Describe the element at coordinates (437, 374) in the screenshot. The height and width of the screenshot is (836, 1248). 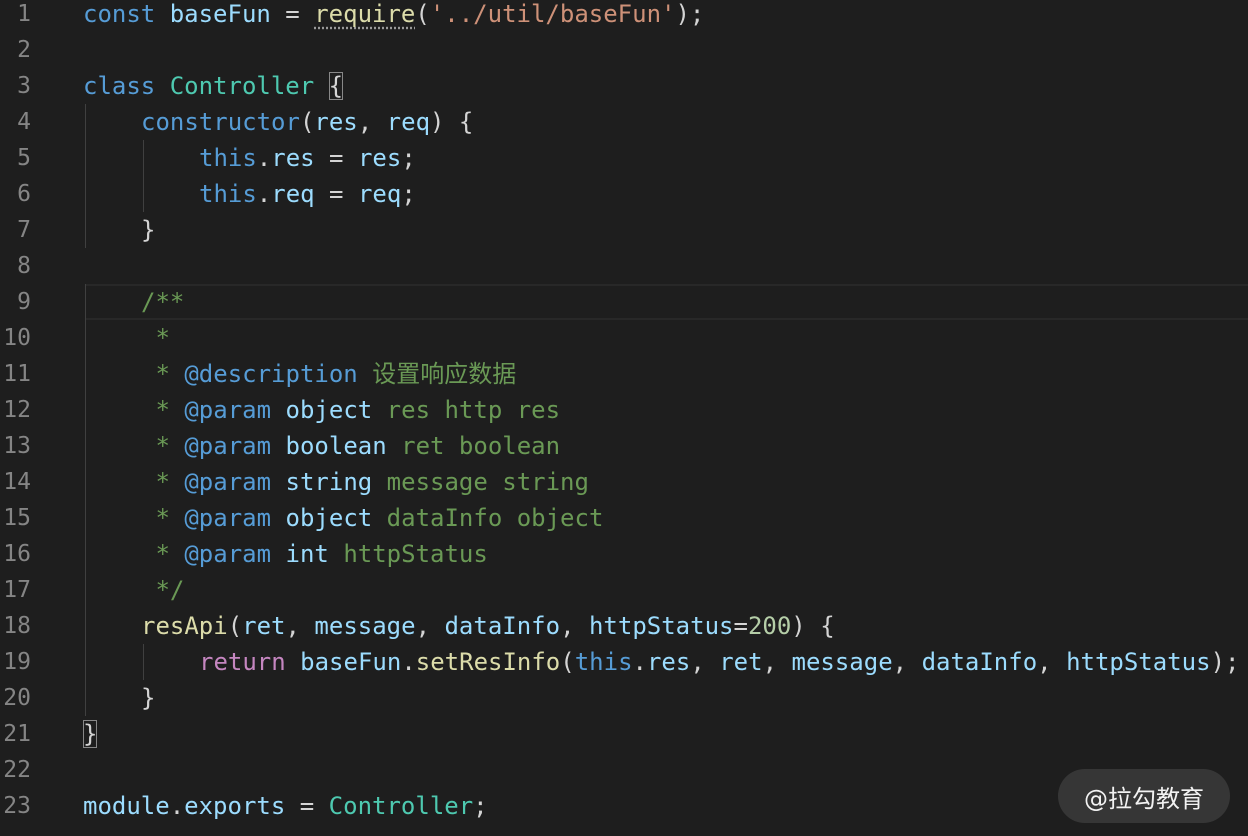
I see `code-token-comment: 设置响应数据` at that location.